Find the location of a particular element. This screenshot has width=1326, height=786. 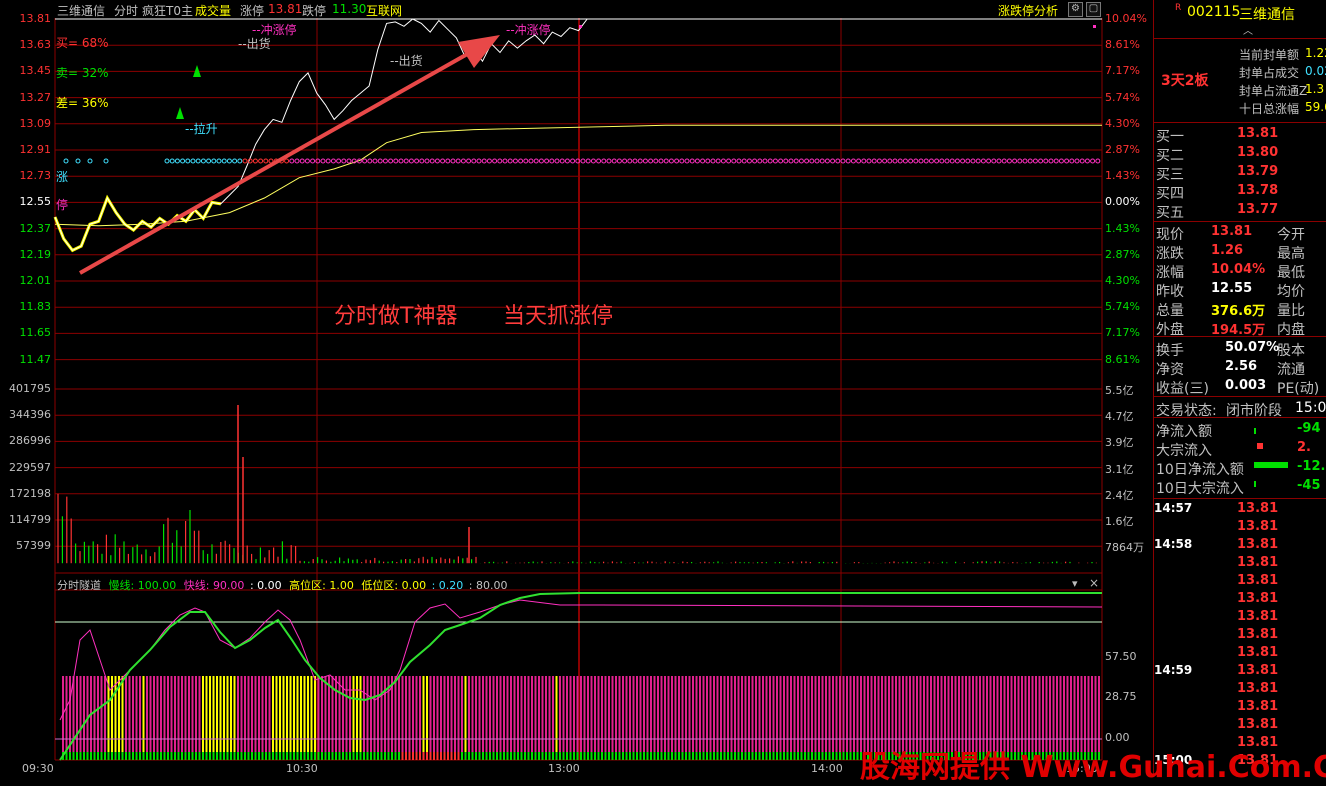

volume-tick-label: 114799 is located at coordinates (30, 519).